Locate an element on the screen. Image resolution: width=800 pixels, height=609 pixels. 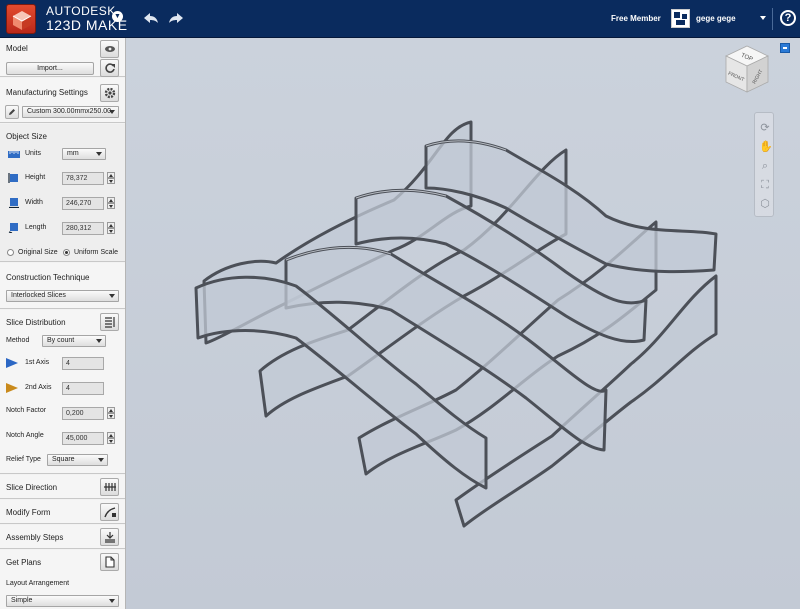
construction-title: Construction Technique is located at coordinates (48, 277).